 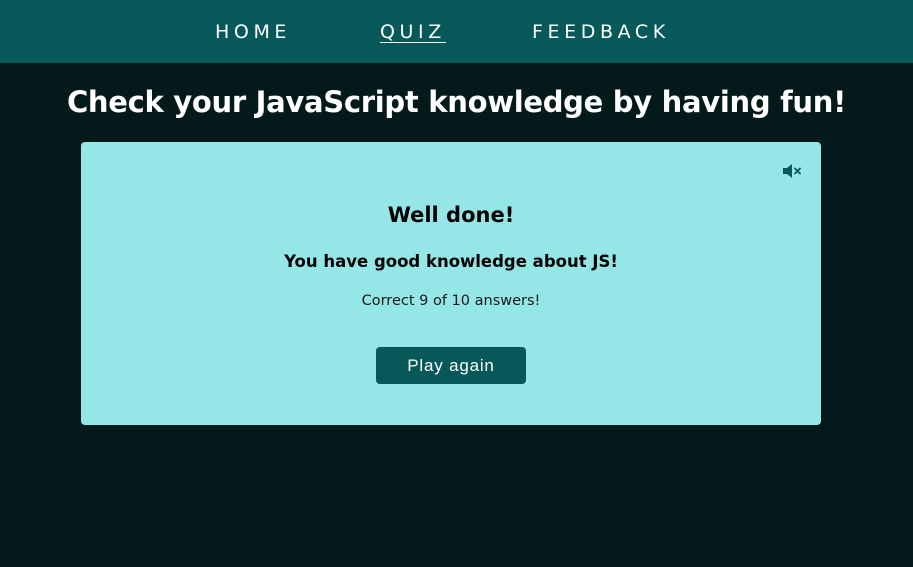 I want to click on result-message: You have good knowledge about JS!, so click(x=451, y=261).